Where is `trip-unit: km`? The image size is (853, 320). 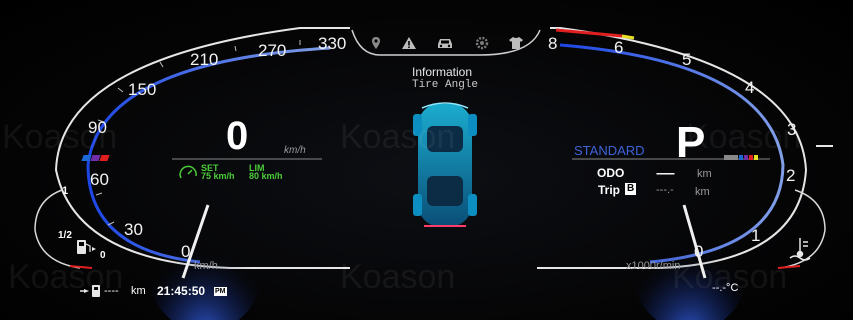
trip-unit: km is located at coordinates (702, 192).